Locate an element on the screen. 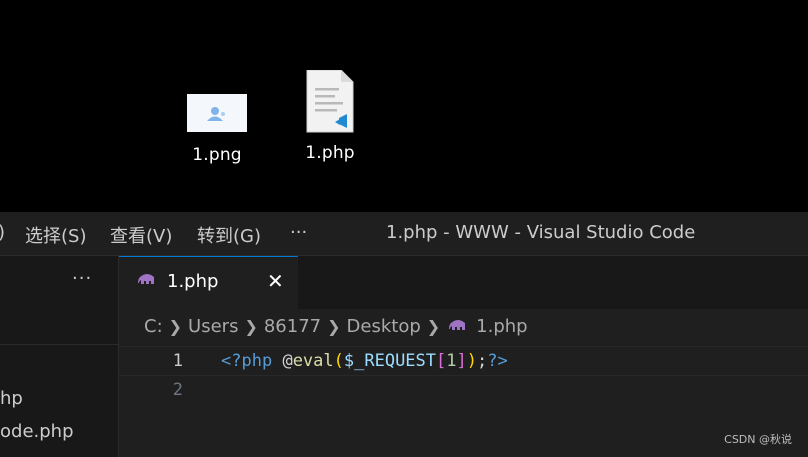 Image resolution: width=808 pixels, height=457 pixels. desktop-icon-label: 1.png is located at coordinates (217, 155).